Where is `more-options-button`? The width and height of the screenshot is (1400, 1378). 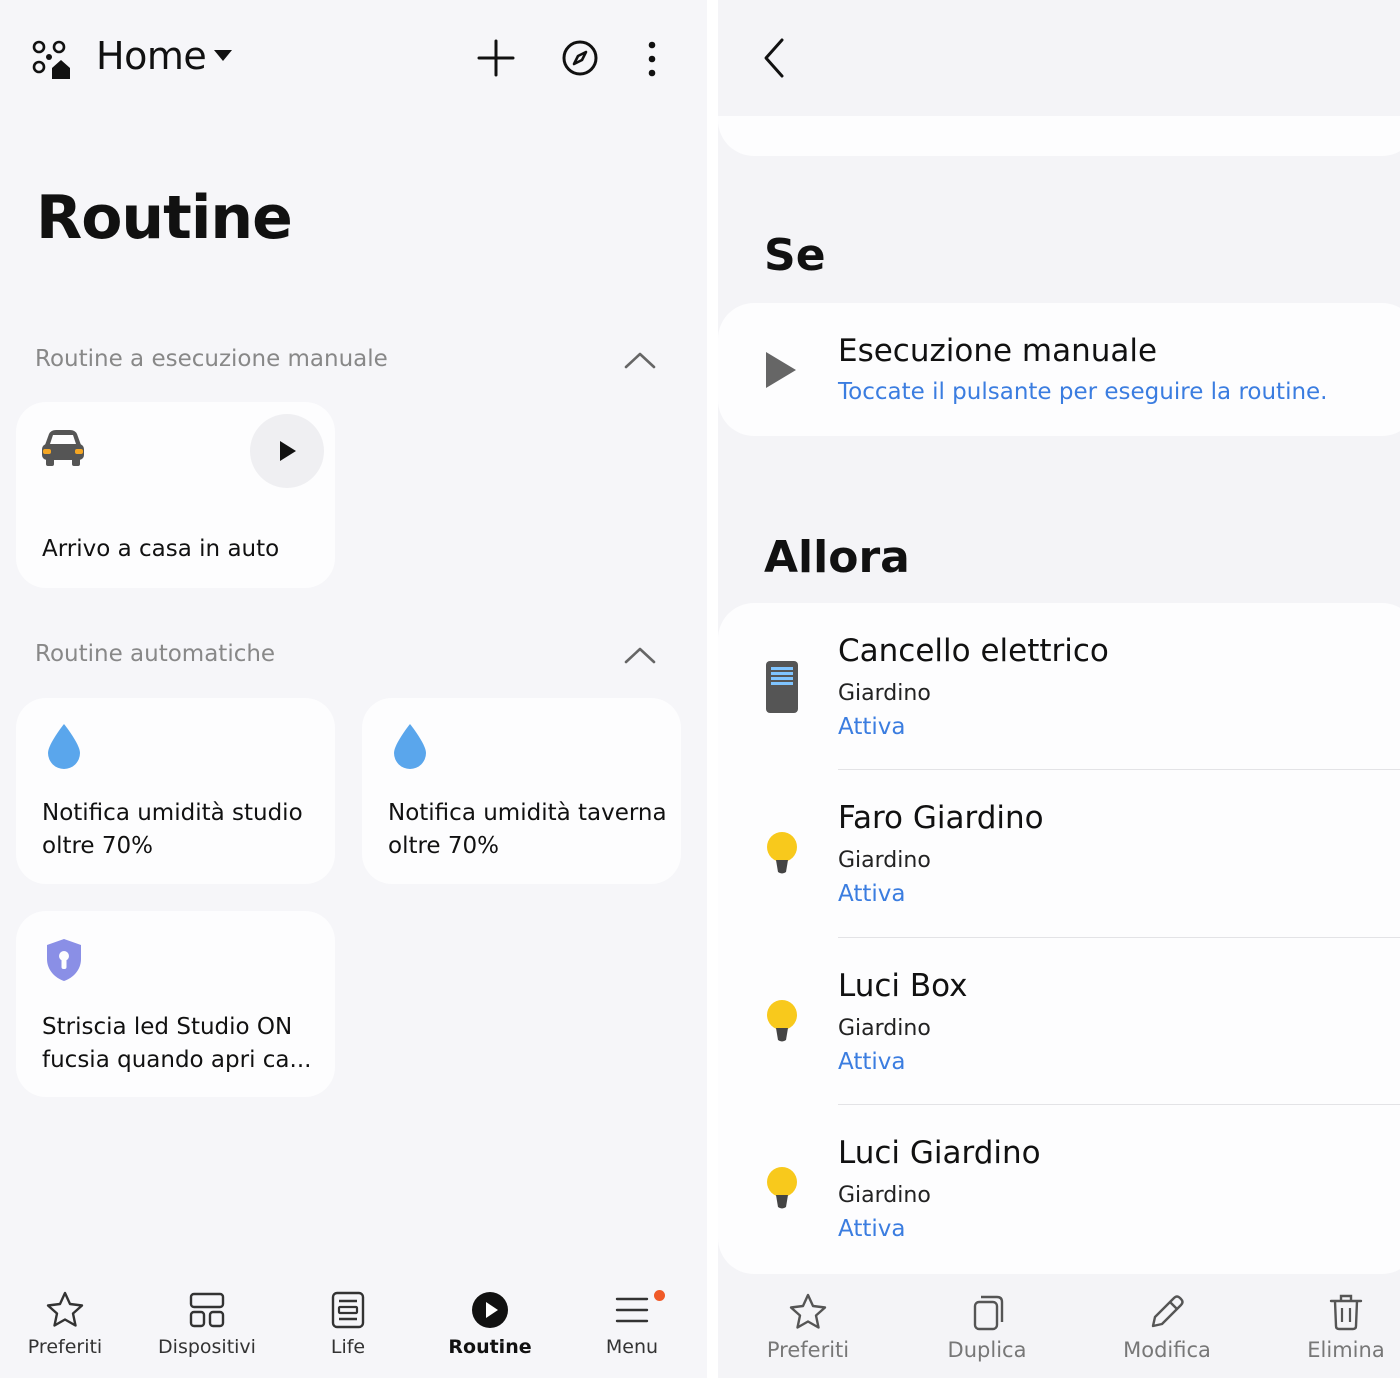
more-options-button is located at coordinates (650, 58).